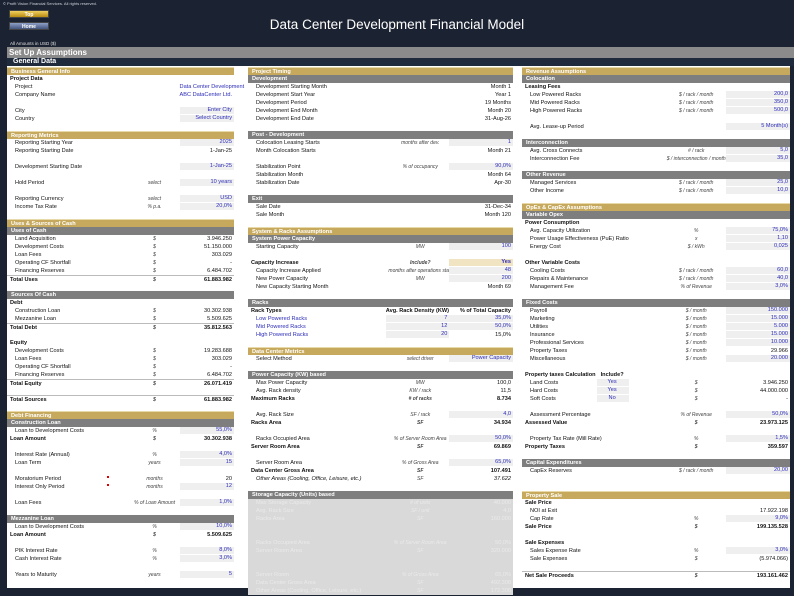 This screenshot has height=596, width=794. What do you see at coordinates (503, 95) in the screenshot?
I see `value-cell: Year 1` at bounding box center [503, 95].